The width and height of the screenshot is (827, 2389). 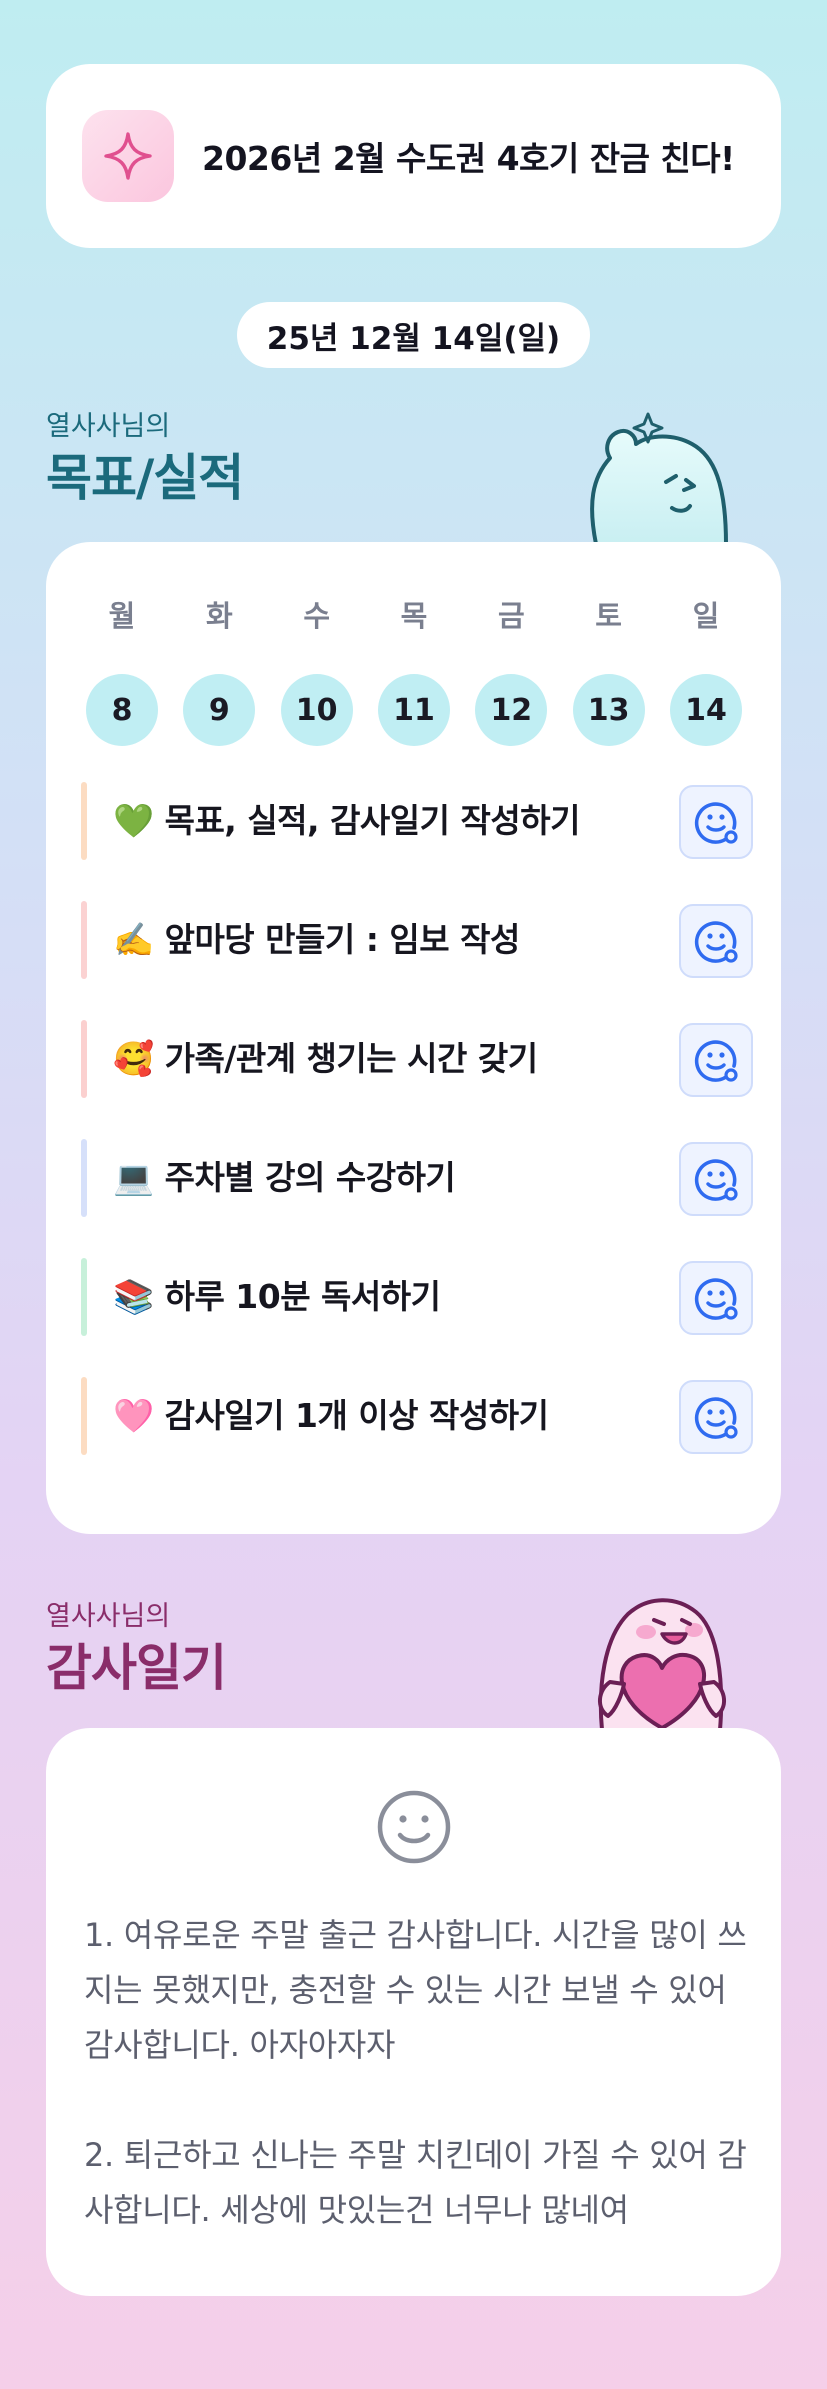 What do you see at coordinates (417, 960) in the screenshot?
I see `task-item: ✍️ 앞마당 만들기 : 임보 작성` at bounding box center [417, 960].